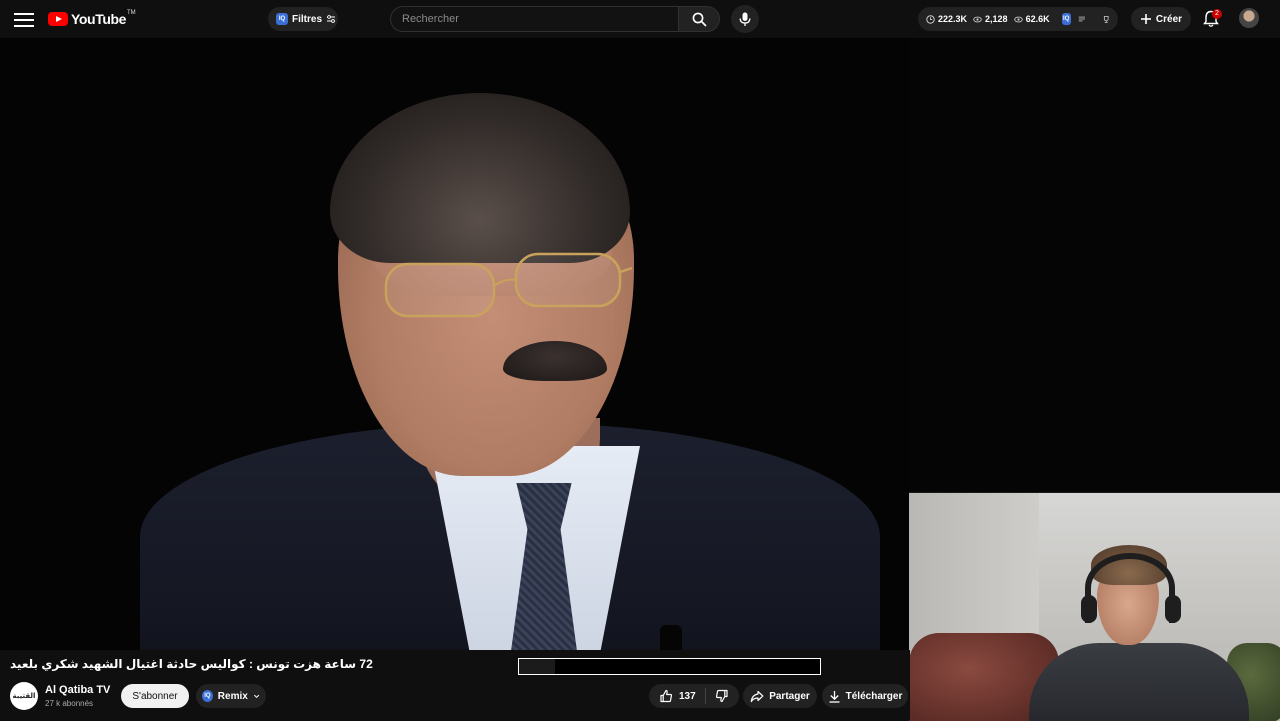 The image size is (1280, 721). I want to click on webcam-overlay, so click(1094, 606).